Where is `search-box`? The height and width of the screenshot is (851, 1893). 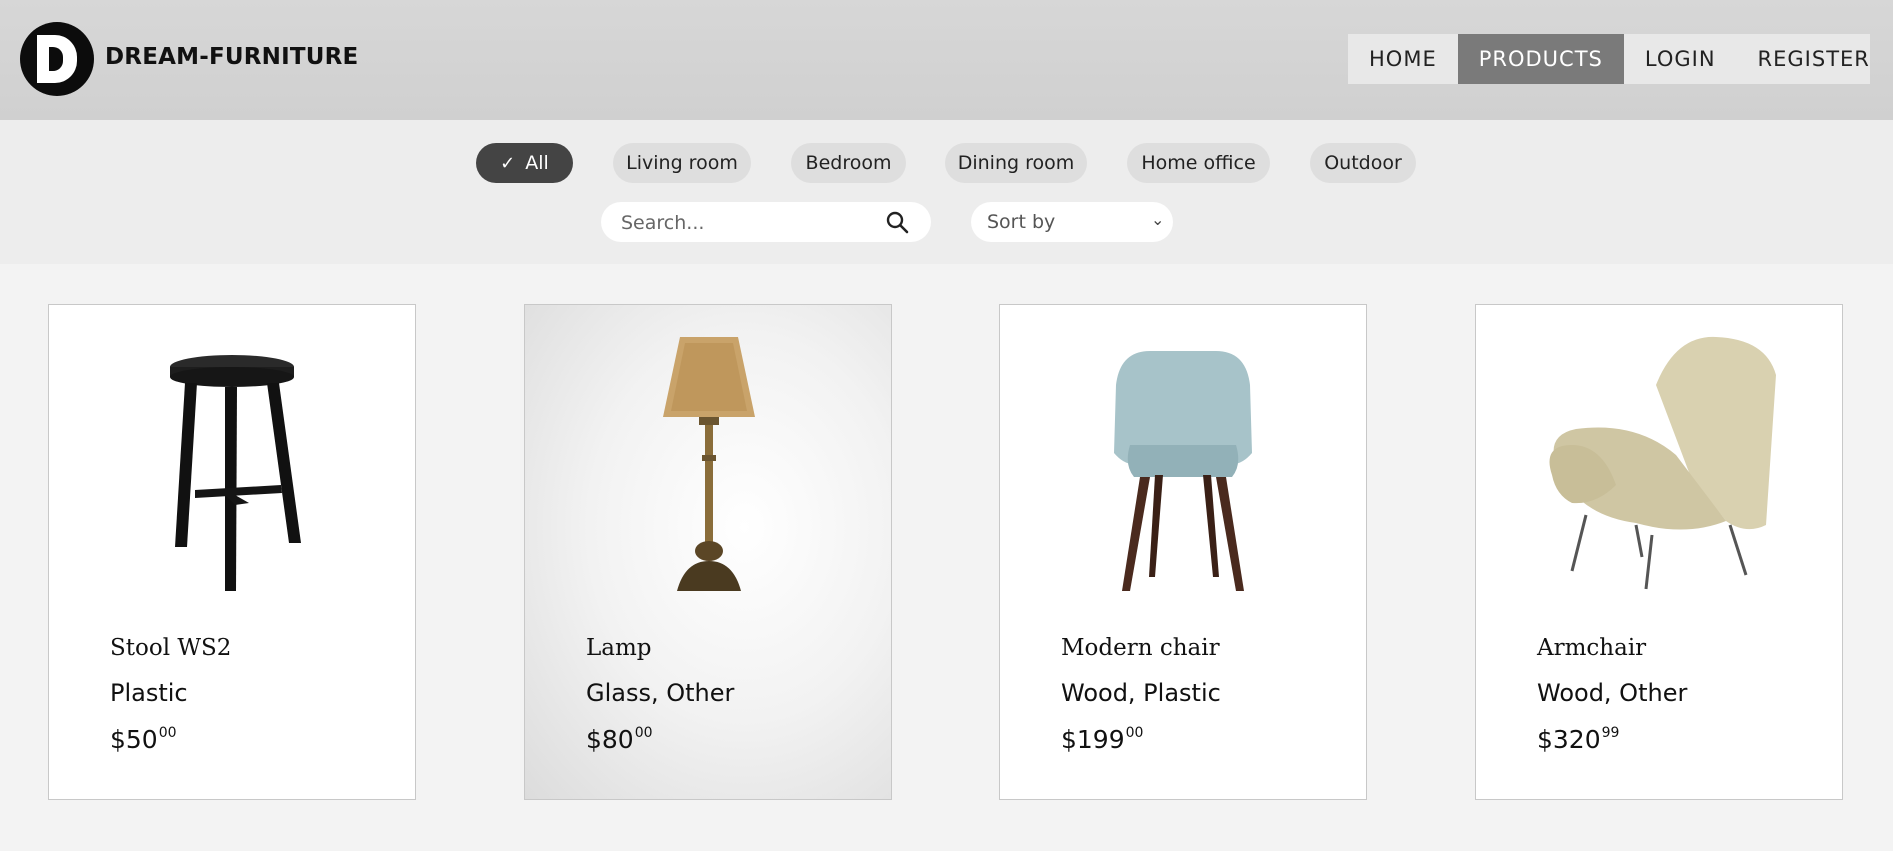 search-box is located at coordinates (766, 222).